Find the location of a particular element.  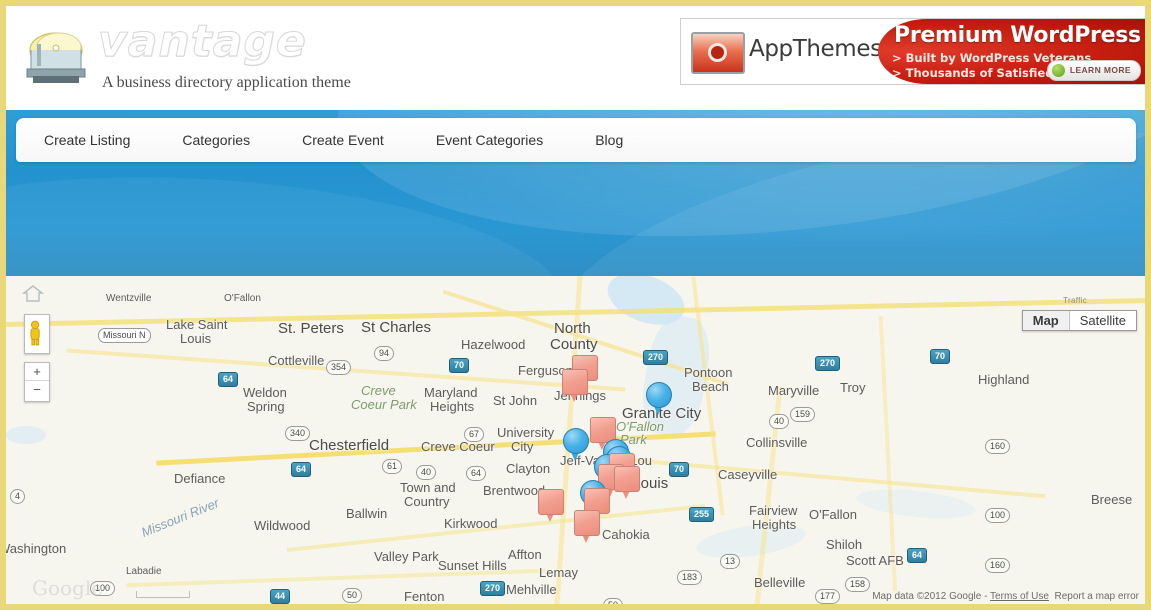

ad-brand-label: AppThemes is located at coordinates (815, 49).